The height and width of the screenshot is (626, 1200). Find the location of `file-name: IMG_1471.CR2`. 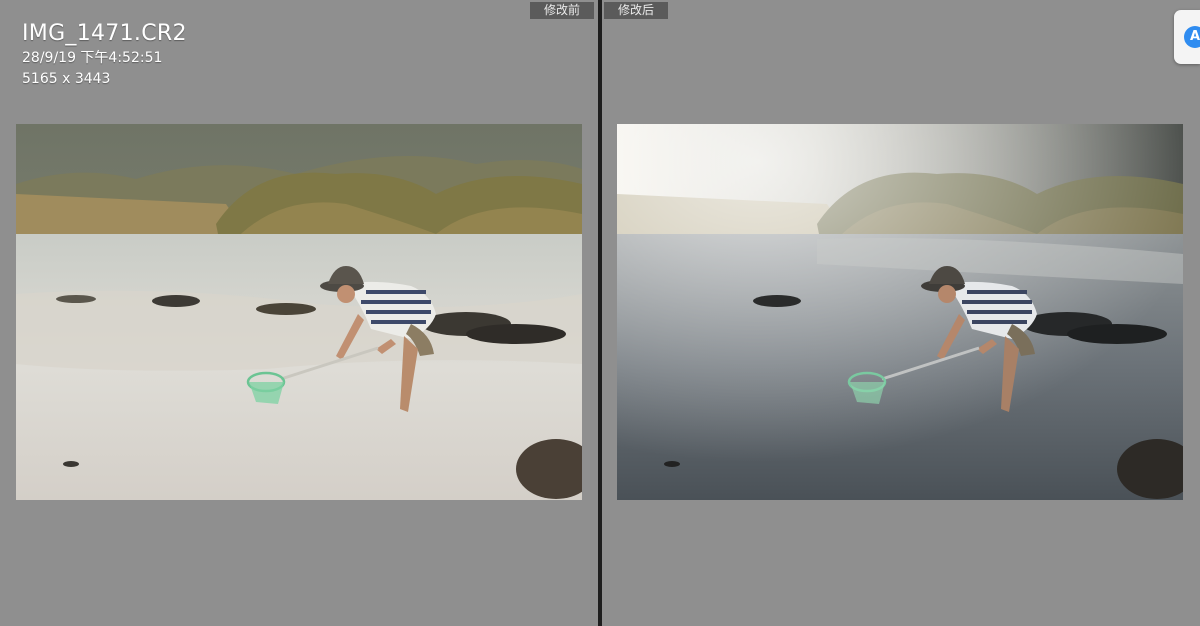

file-name: IMG_1471.CR2 is located at coordinates (104, 33).